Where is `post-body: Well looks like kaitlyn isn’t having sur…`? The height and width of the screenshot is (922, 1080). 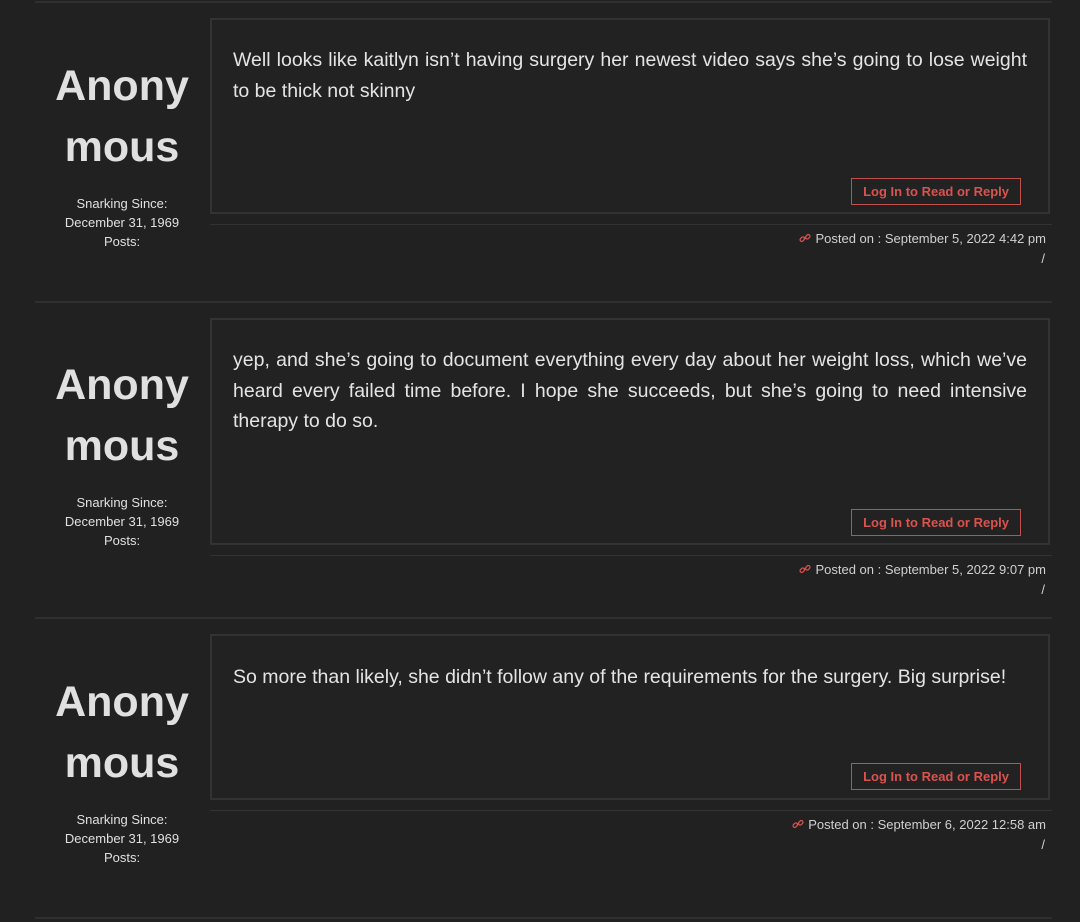 post-body: Well looks like kaitlyn isn’t having sur… is located at coordinates (630, 75).